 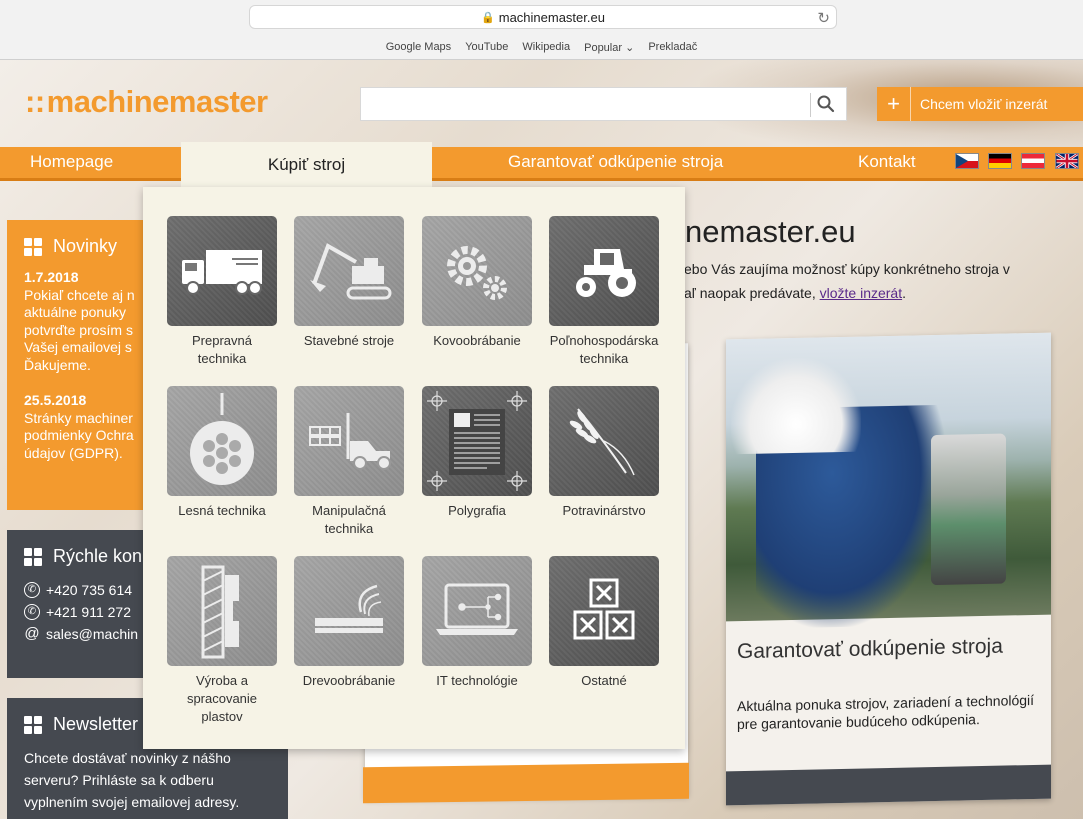 What do you see at coordinates (604, 680) in the screenshot?
I see `category-label: Ostatné` at bounding box center [604, 680].